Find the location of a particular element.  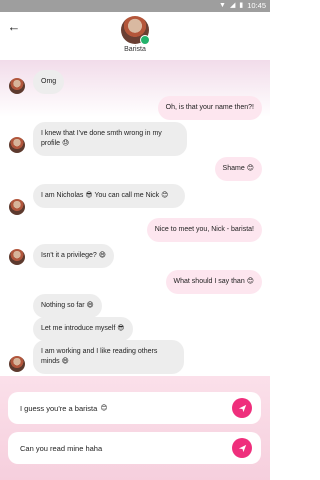

contact-name: Barista is located at coordinates (135, 49).